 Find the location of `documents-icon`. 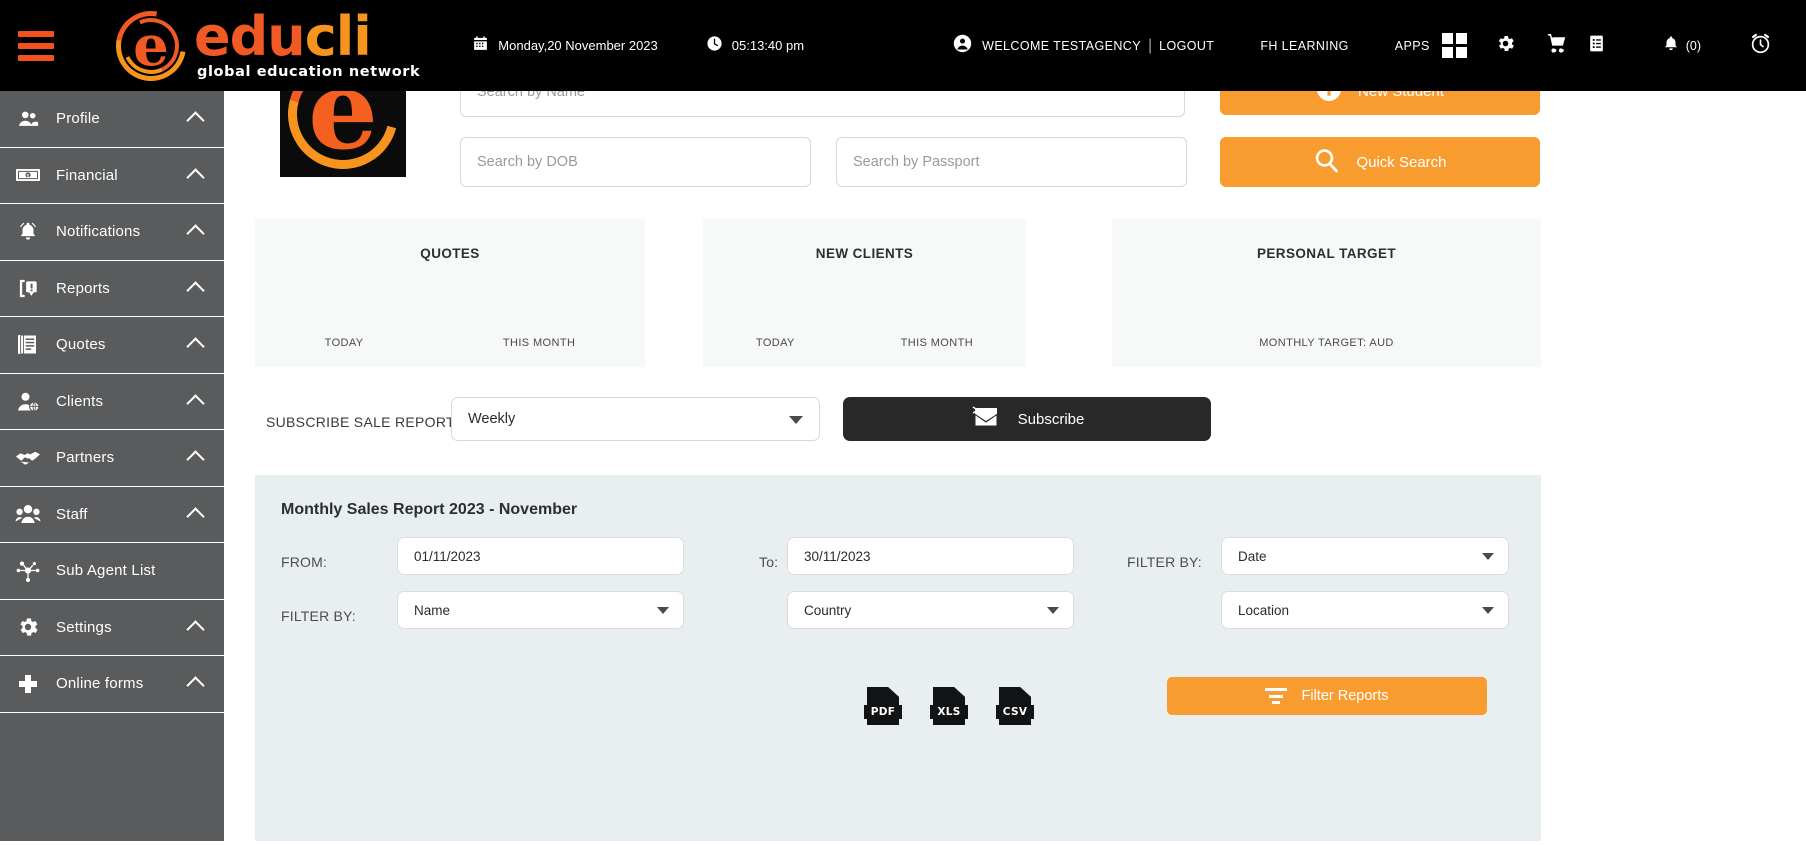

documents-icon is located at coordinates (28, 344).